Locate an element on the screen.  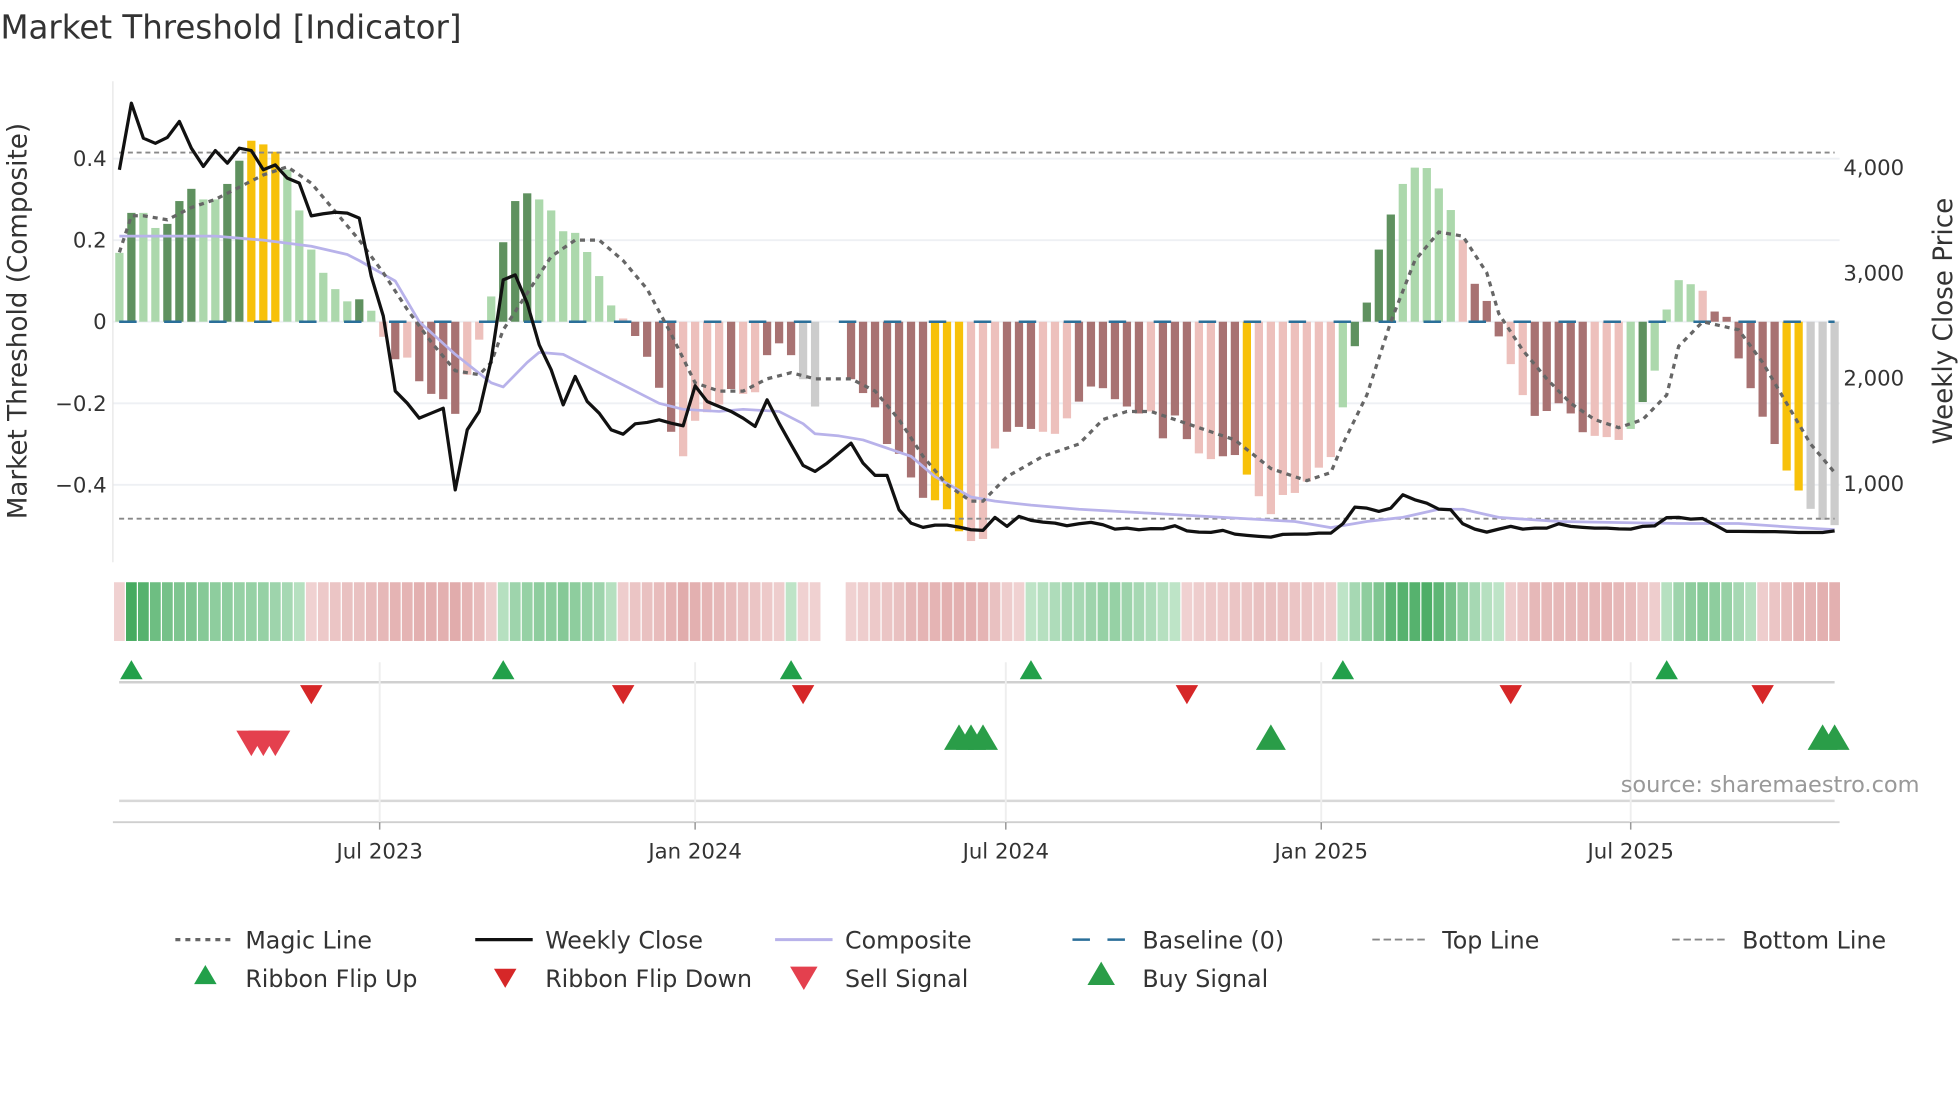
legend-item-flip-down: Ribbon Flip Down is located at coordinates (622, 979).